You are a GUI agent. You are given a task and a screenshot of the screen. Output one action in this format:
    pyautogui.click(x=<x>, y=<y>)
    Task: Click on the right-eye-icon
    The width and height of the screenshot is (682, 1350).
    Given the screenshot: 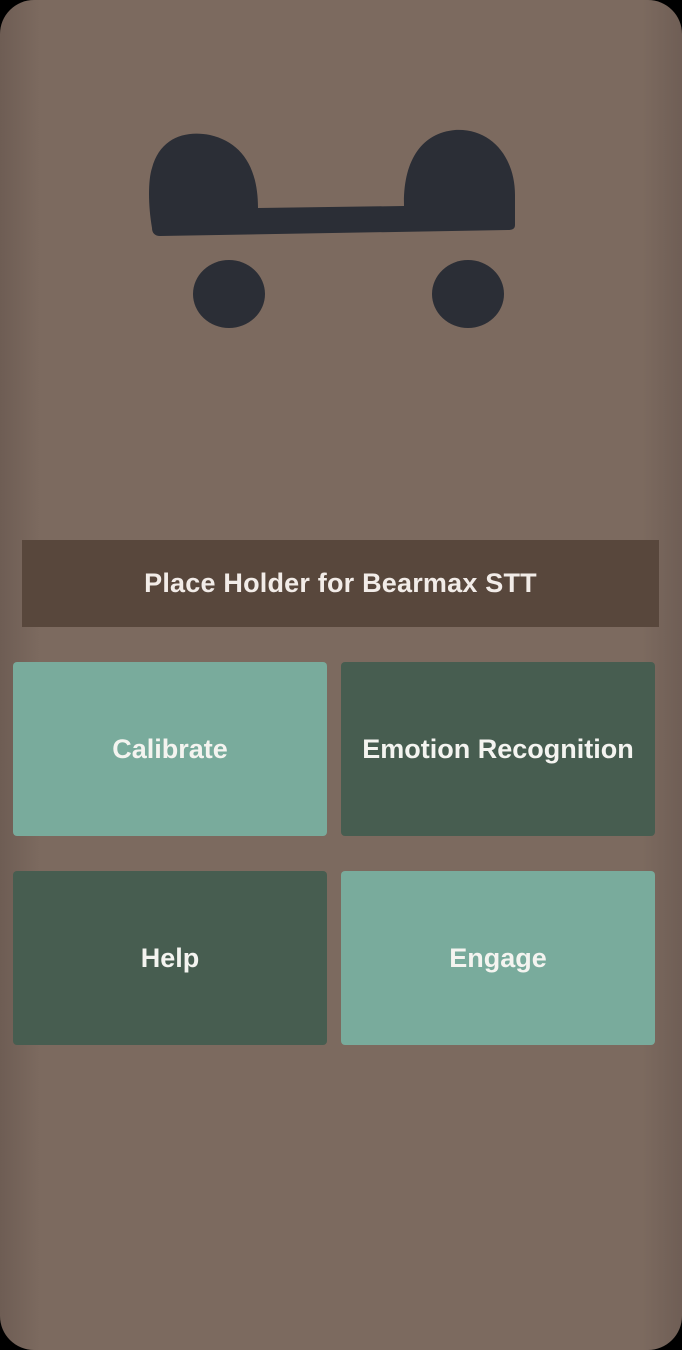 What is the action you would take?
    pyautogui.click(x=468, y=294)
    